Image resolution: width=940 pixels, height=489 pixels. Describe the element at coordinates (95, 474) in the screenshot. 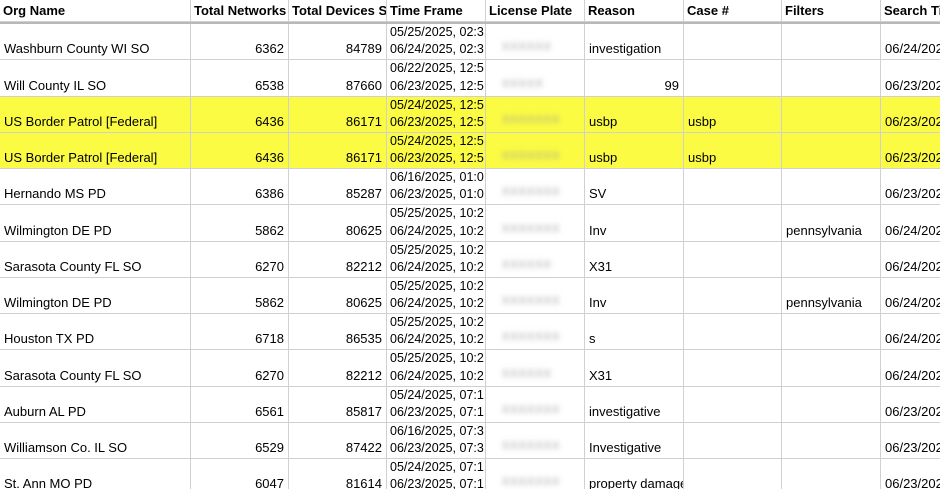

I see `cell-org-name: St. Ann MO PD` at that location.